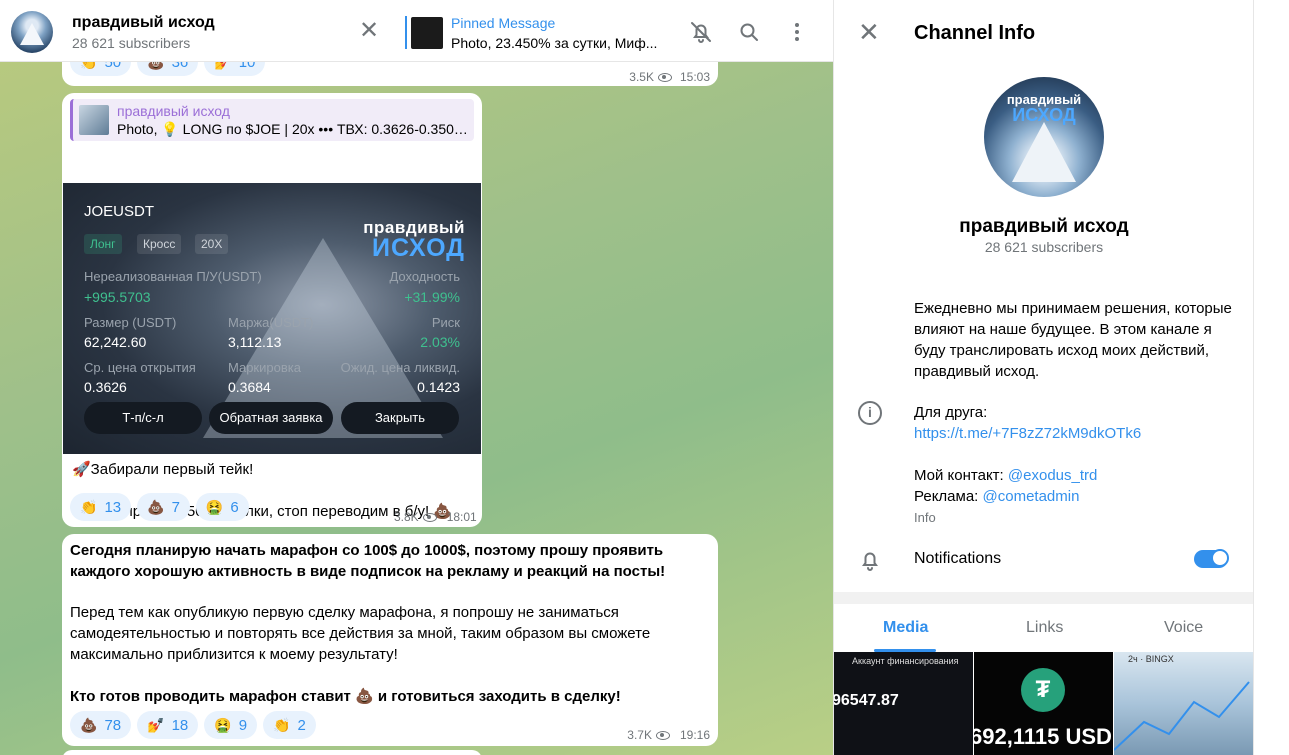  Describe the element at coordinates (427, 33) in the screenshot. I see `pinned-thumbnail` at that location.